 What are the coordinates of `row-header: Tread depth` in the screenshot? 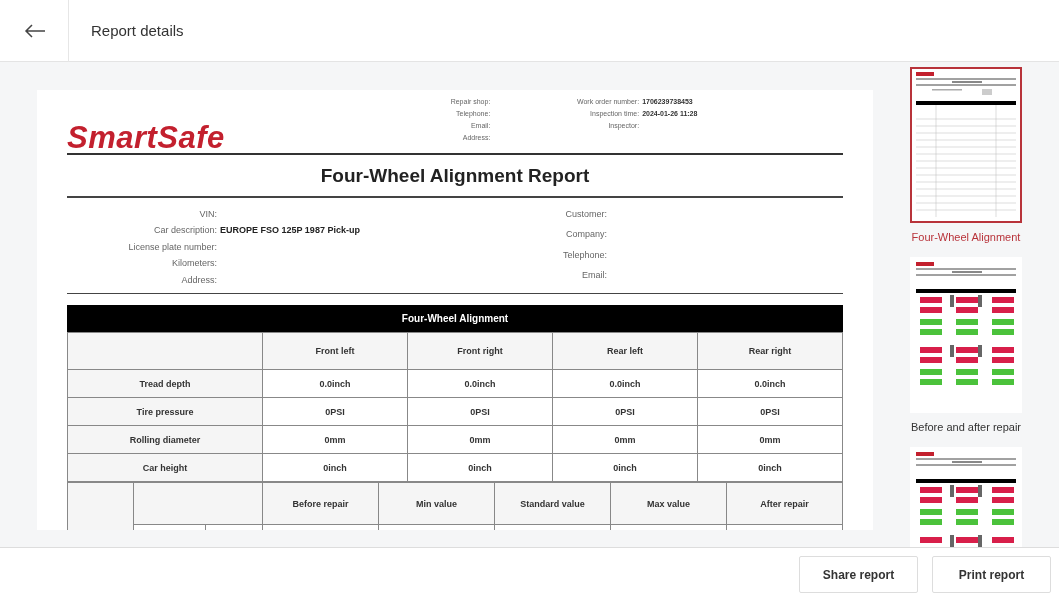 It's located at (165, 383).